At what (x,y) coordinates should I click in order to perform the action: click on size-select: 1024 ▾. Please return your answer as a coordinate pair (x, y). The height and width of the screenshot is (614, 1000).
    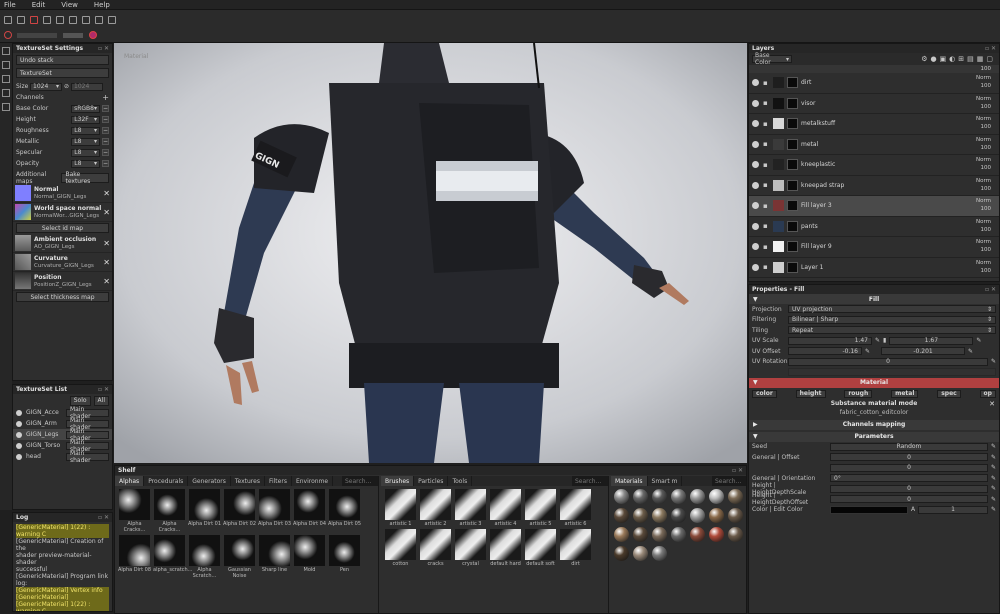
    Looking at the image, I should click on (46, 86).